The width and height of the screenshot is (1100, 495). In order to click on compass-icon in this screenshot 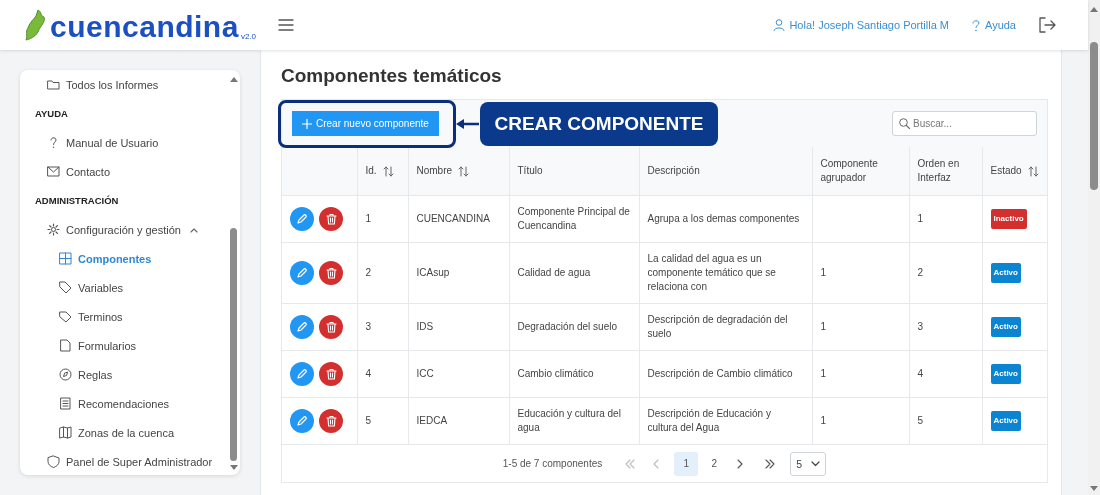, I will do `click(65, 374)`.